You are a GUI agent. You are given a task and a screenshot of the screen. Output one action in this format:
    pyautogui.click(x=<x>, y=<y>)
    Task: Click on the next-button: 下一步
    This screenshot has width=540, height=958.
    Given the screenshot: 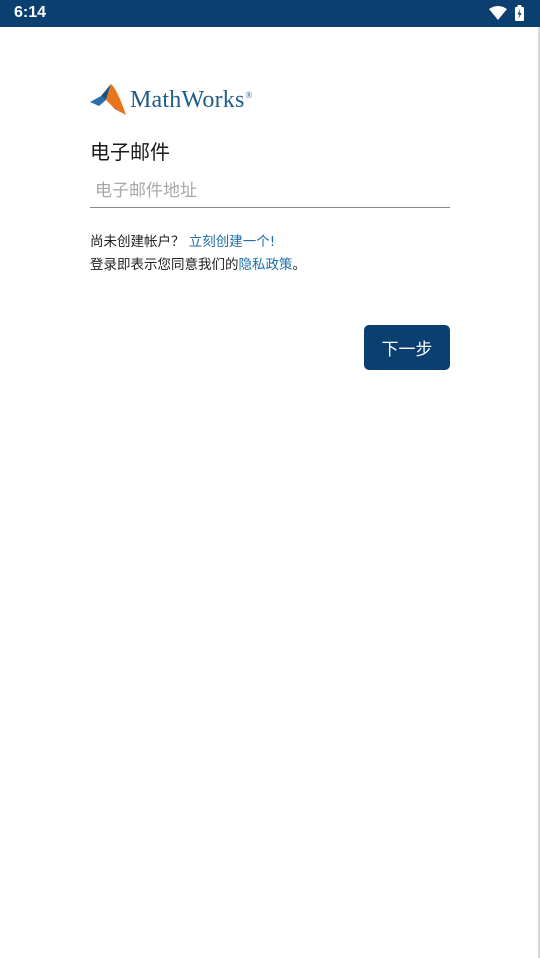 What is the action you would take?
    pyautogui.click(x=407, y=347)
    